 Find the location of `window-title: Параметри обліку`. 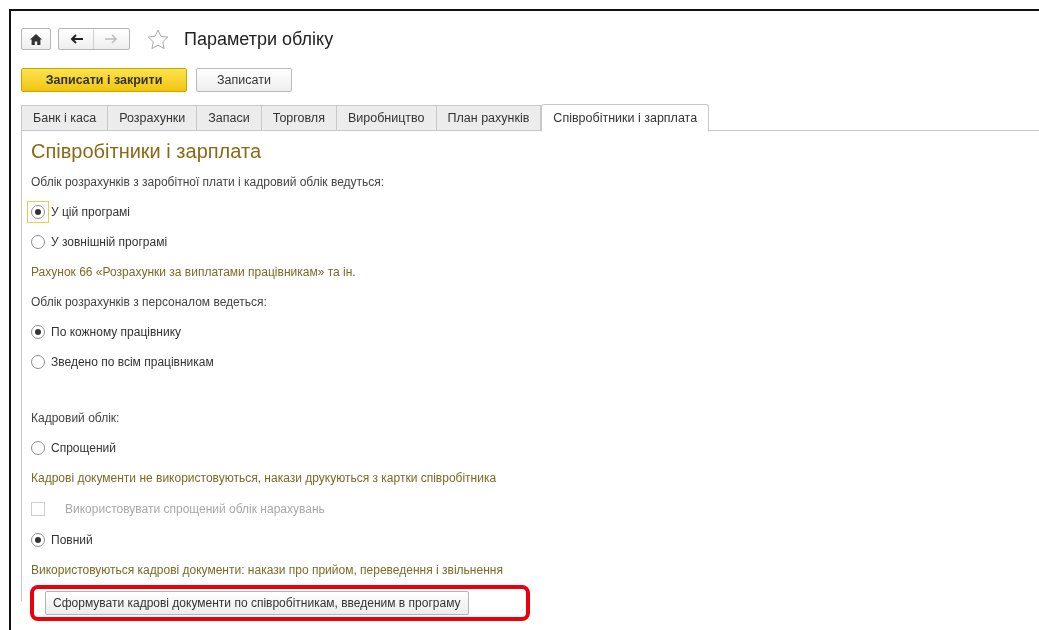

window-title: Параметри обліку is located at coordinates (259, 39).